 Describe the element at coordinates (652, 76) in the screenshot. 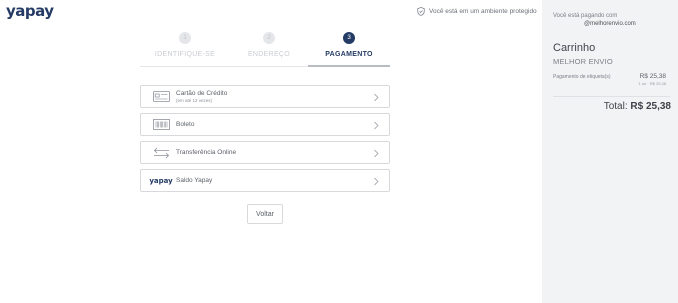

I see `cart-item-price: R$ 25,38` at that location.